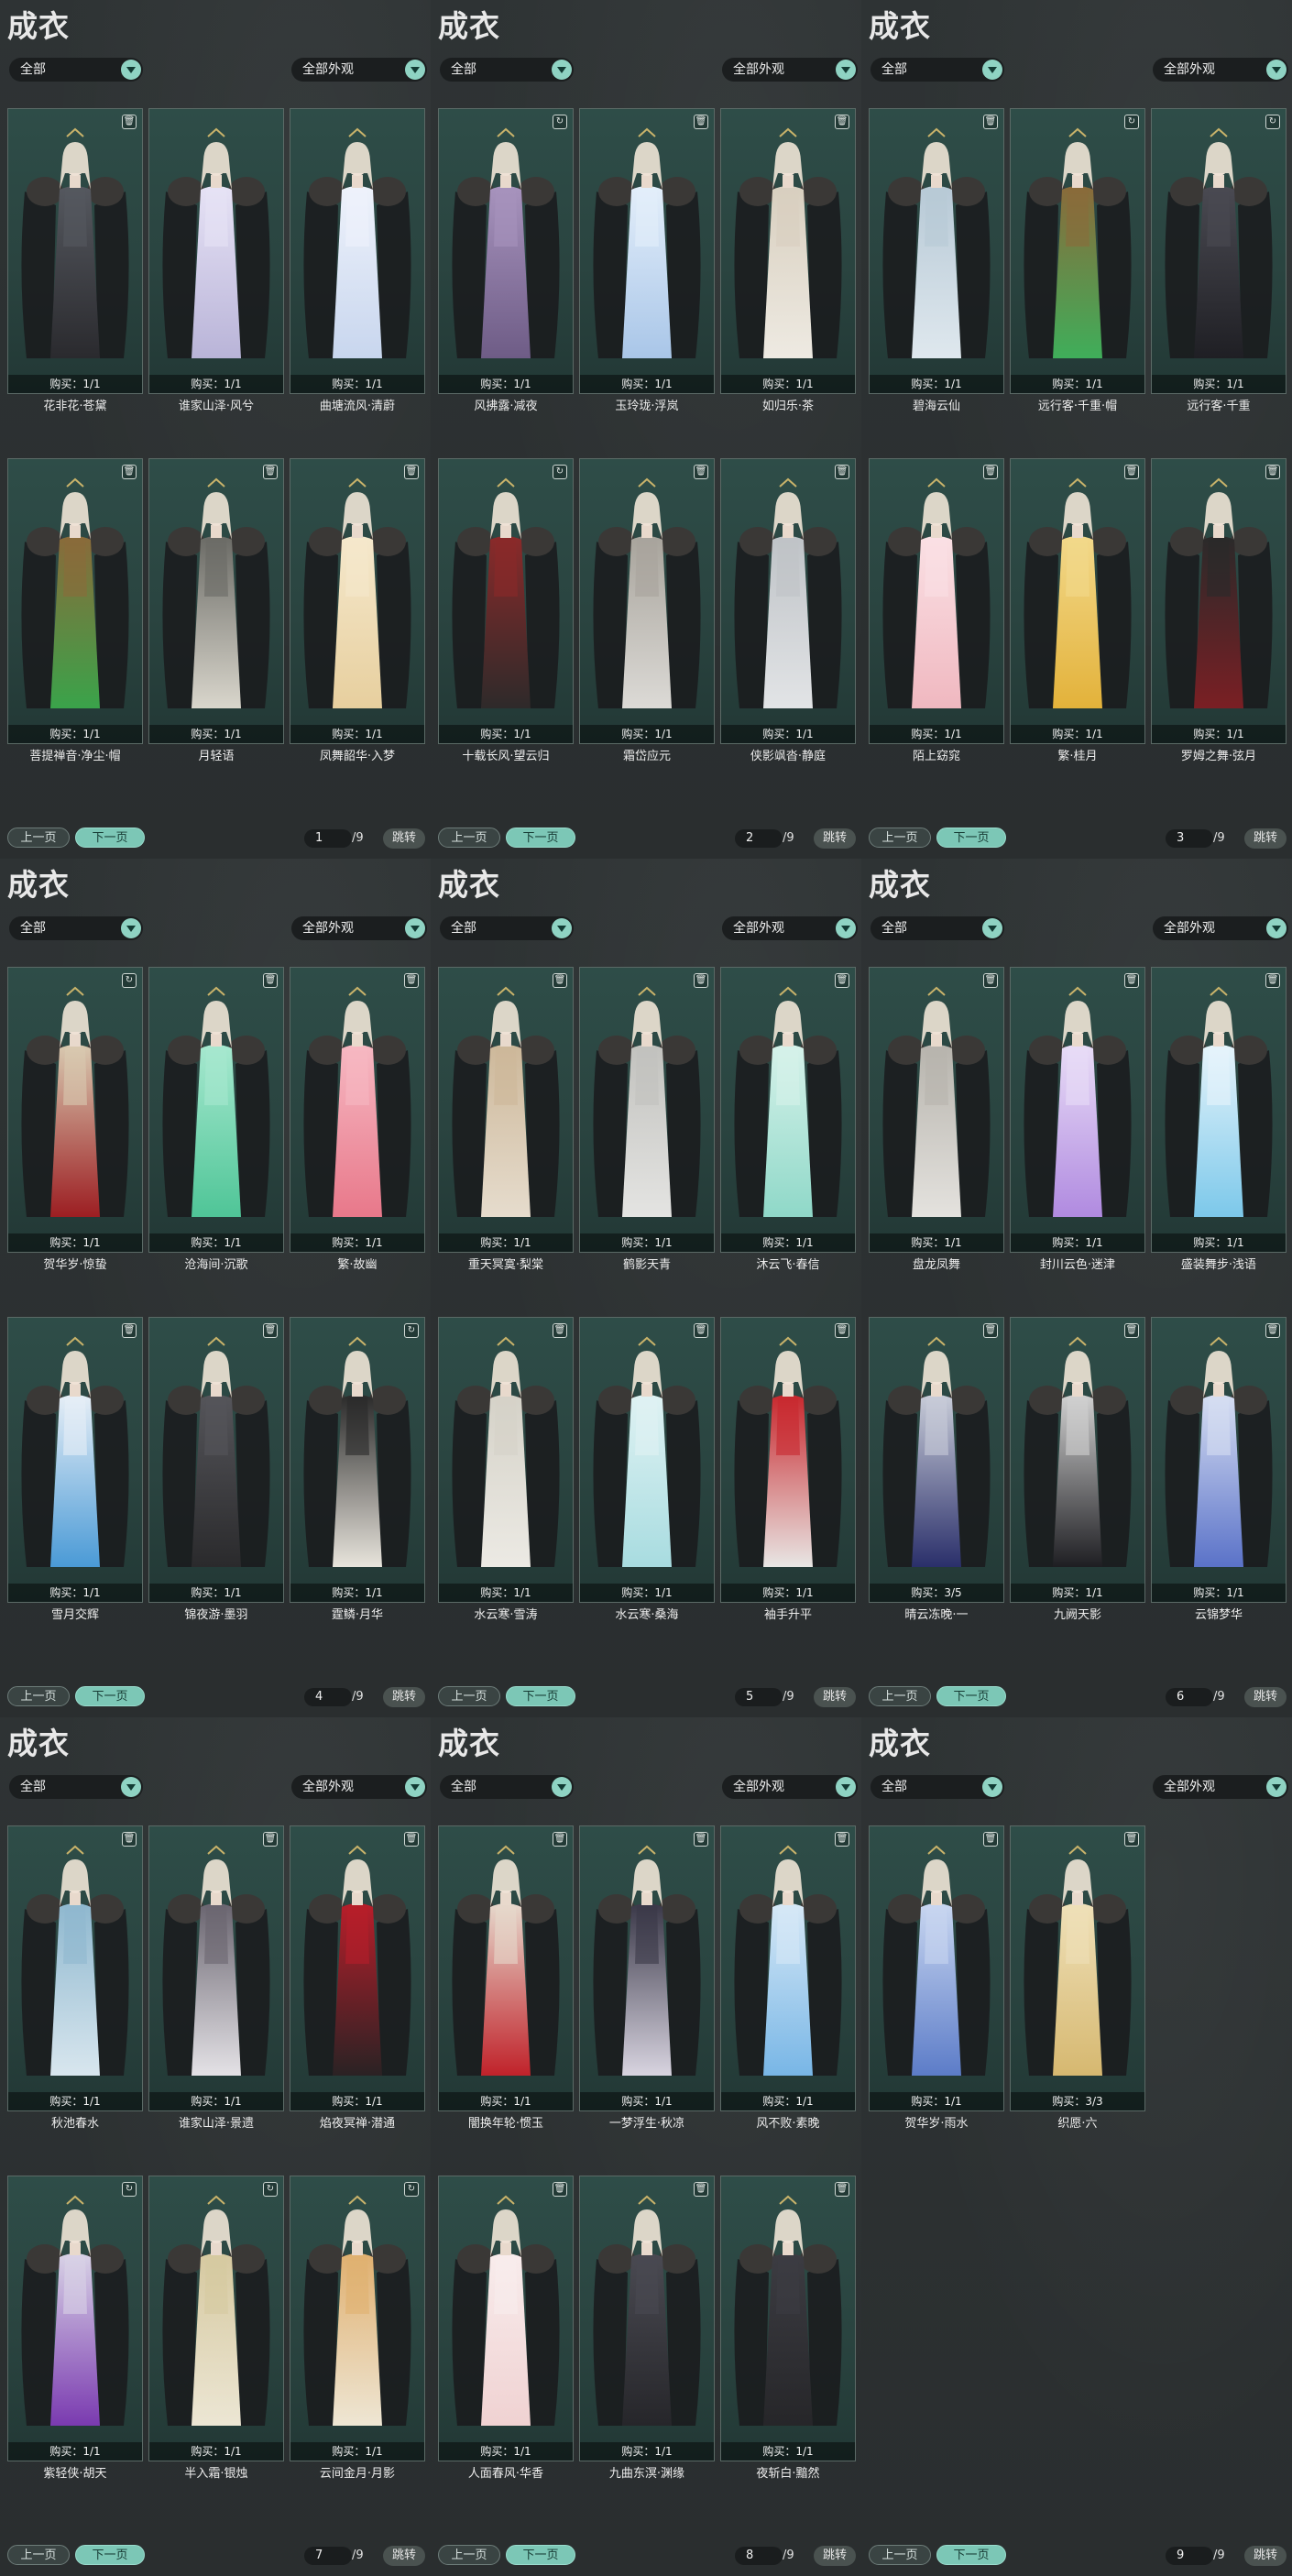 Image resolution: width=1292 pixels, height=2576 pixels. What do you see at coordinates (1189, 1697) in the screenshot?
I see `page-number-input: 6` at bounding box center [1189, 1697].